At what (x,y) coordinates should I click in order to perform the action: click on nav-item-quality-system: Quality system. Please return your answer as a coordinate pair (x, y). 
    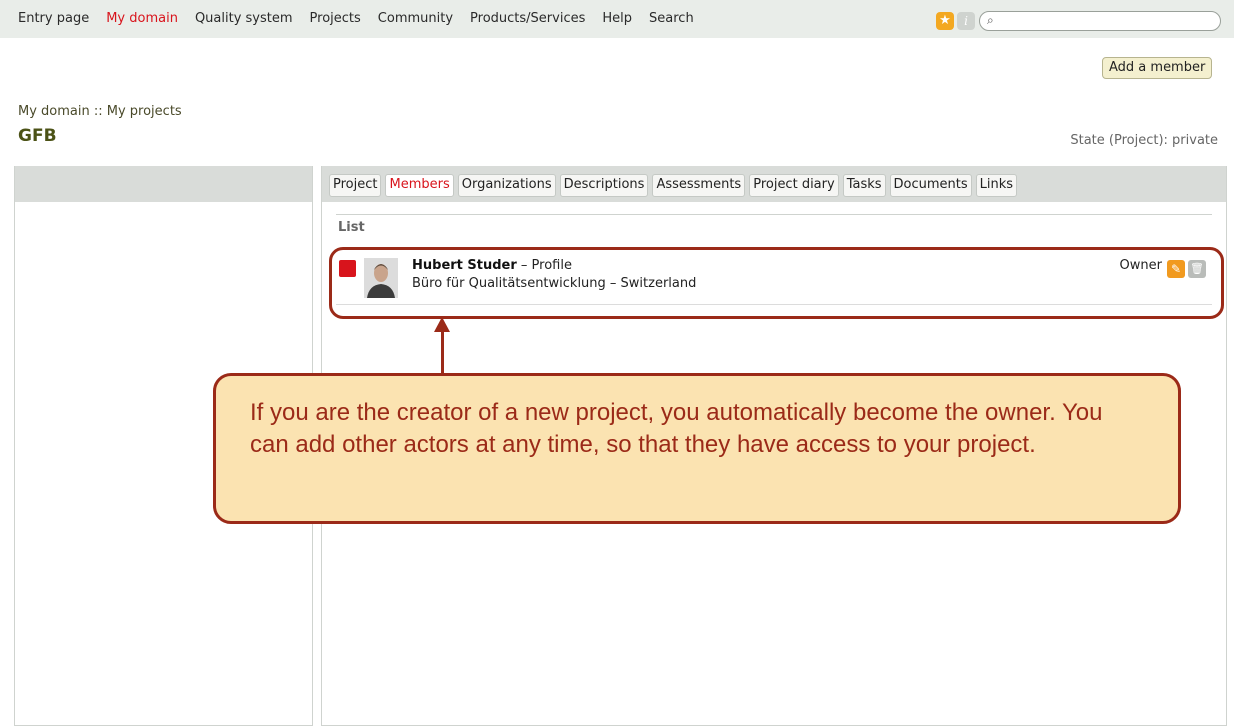
    Looking at the image, I should click on (244, 18).